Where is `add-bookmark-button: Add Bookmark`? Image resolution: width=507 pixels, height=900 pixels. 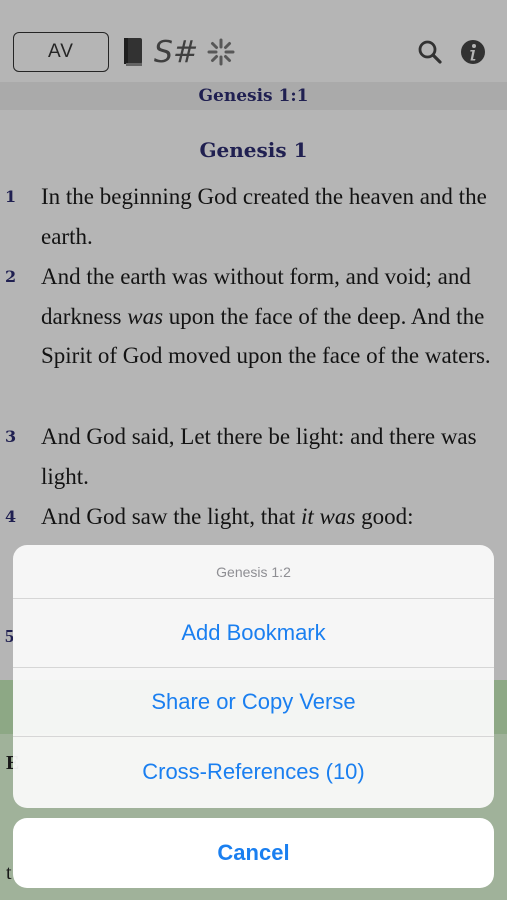 add-bookmark-button: Add Bookmark is located at coordinates (253, 633).